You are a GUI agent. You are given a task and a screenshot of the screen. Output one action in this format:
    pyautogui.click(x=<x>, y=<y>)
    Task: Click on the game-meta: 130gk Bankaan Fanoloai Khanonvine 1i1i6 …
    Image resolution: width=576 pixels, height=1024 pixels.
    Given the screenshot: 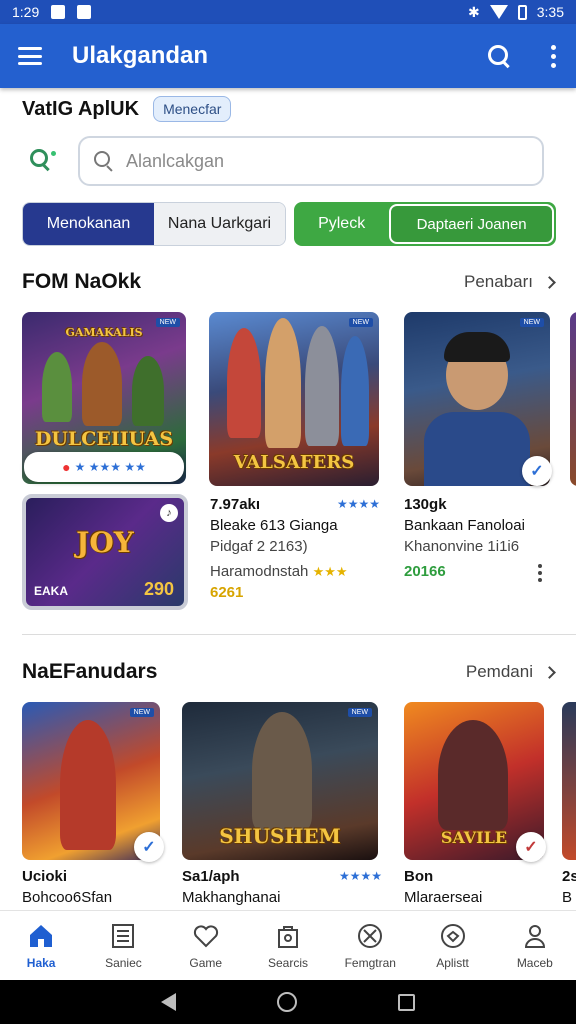 What is the action you would take?
    pyautogui.click(x=479, y=538)
    